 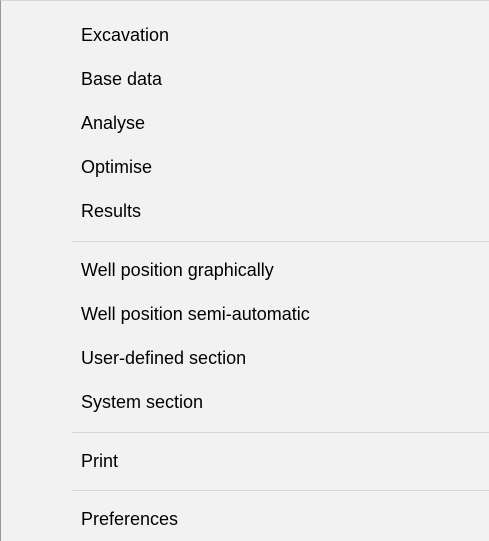 I want to click on menu-item-well-position-semi-automatic: Well position semi-automatic, so click(x=245, y=314).